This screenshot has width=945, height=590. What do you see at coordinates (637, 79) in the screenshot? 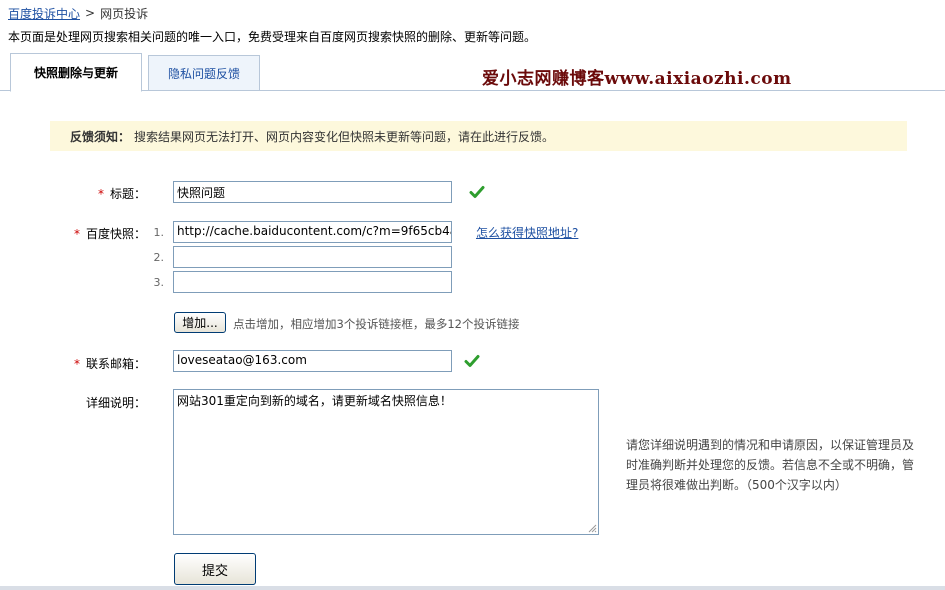
I see `watermark: 爱小志网赚博客www.aixiaozhi.com` at bounding box center [637, 79].